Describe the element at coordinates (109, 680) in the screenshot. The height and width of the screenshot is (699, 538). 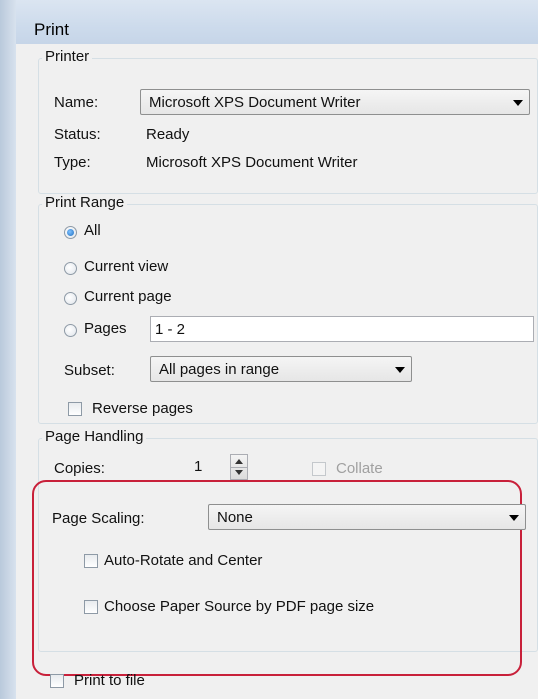
I see `print-to-file-label: Print to file` at that location.